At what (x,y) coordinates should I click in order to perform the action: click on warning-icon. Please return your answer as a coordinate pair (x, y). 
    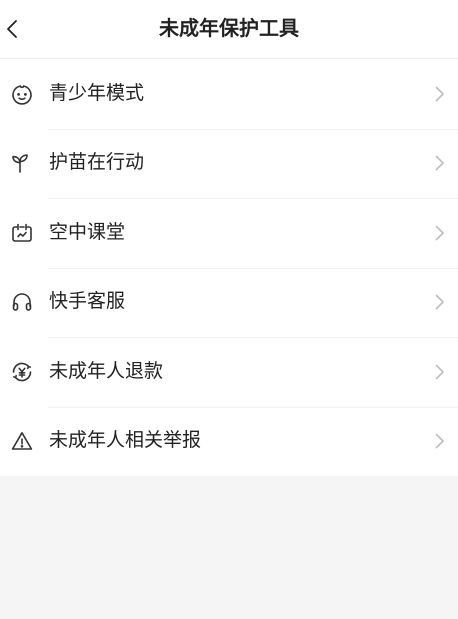
    Looking at the image, I should click on (22, 441).